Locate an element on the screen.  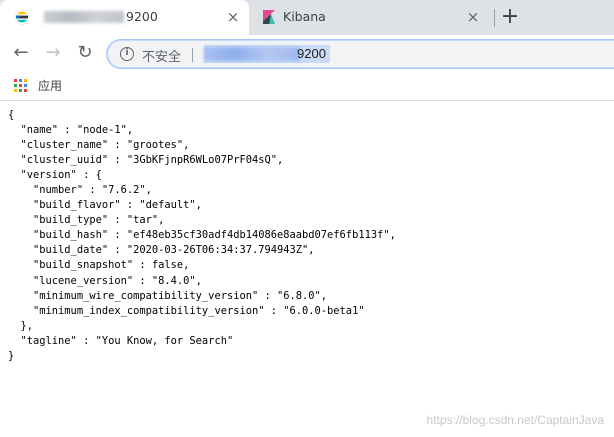
redacted-url-text is located at coordinates (252, 54).